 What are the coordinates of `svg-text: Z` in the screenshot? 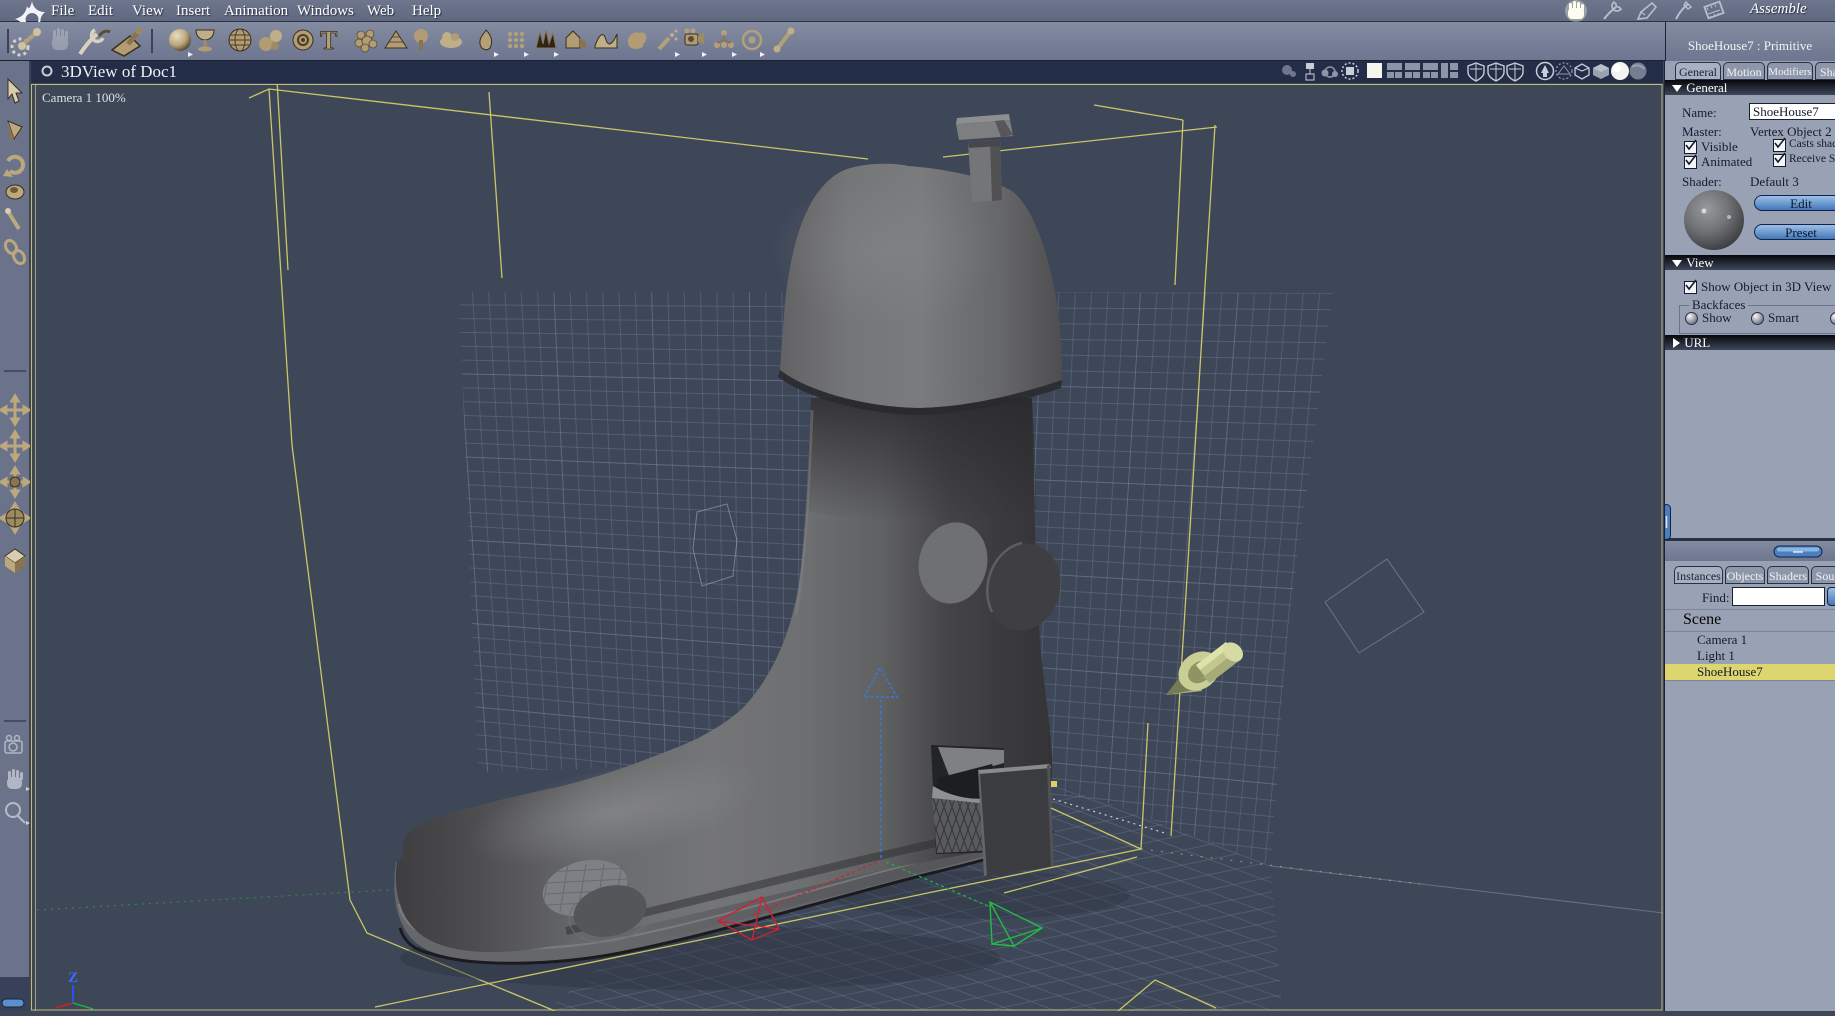 It's located at (73, 978).